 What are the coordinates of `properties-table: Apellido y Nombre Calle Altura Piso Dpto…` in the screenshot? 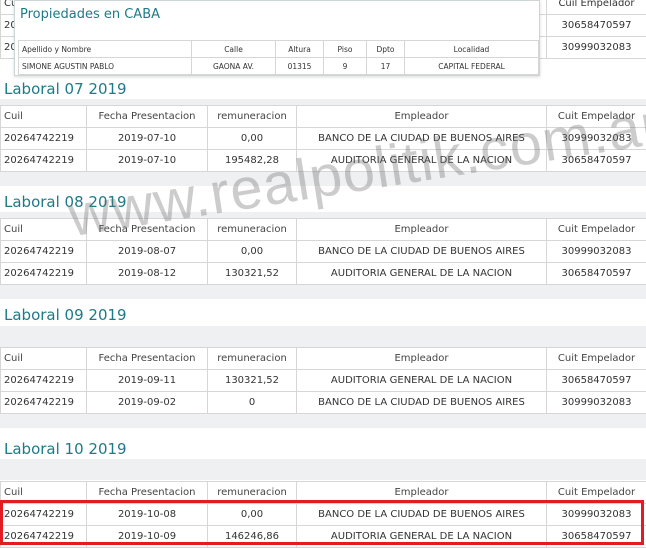 It's located at (278, 57).